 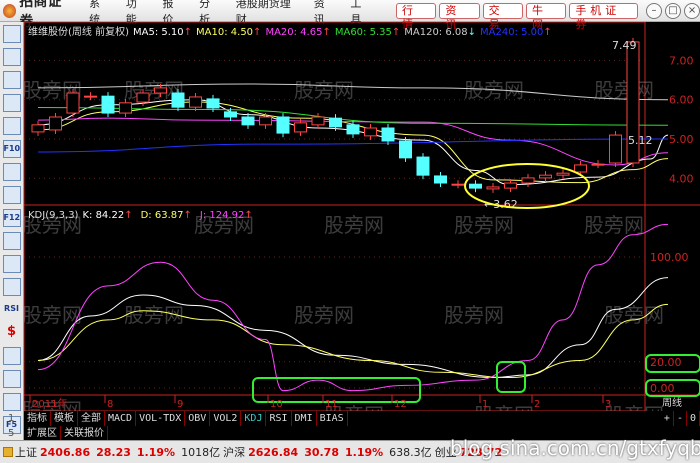 I want to click on index-pct: 1.19%, so click(x=156, y=452).